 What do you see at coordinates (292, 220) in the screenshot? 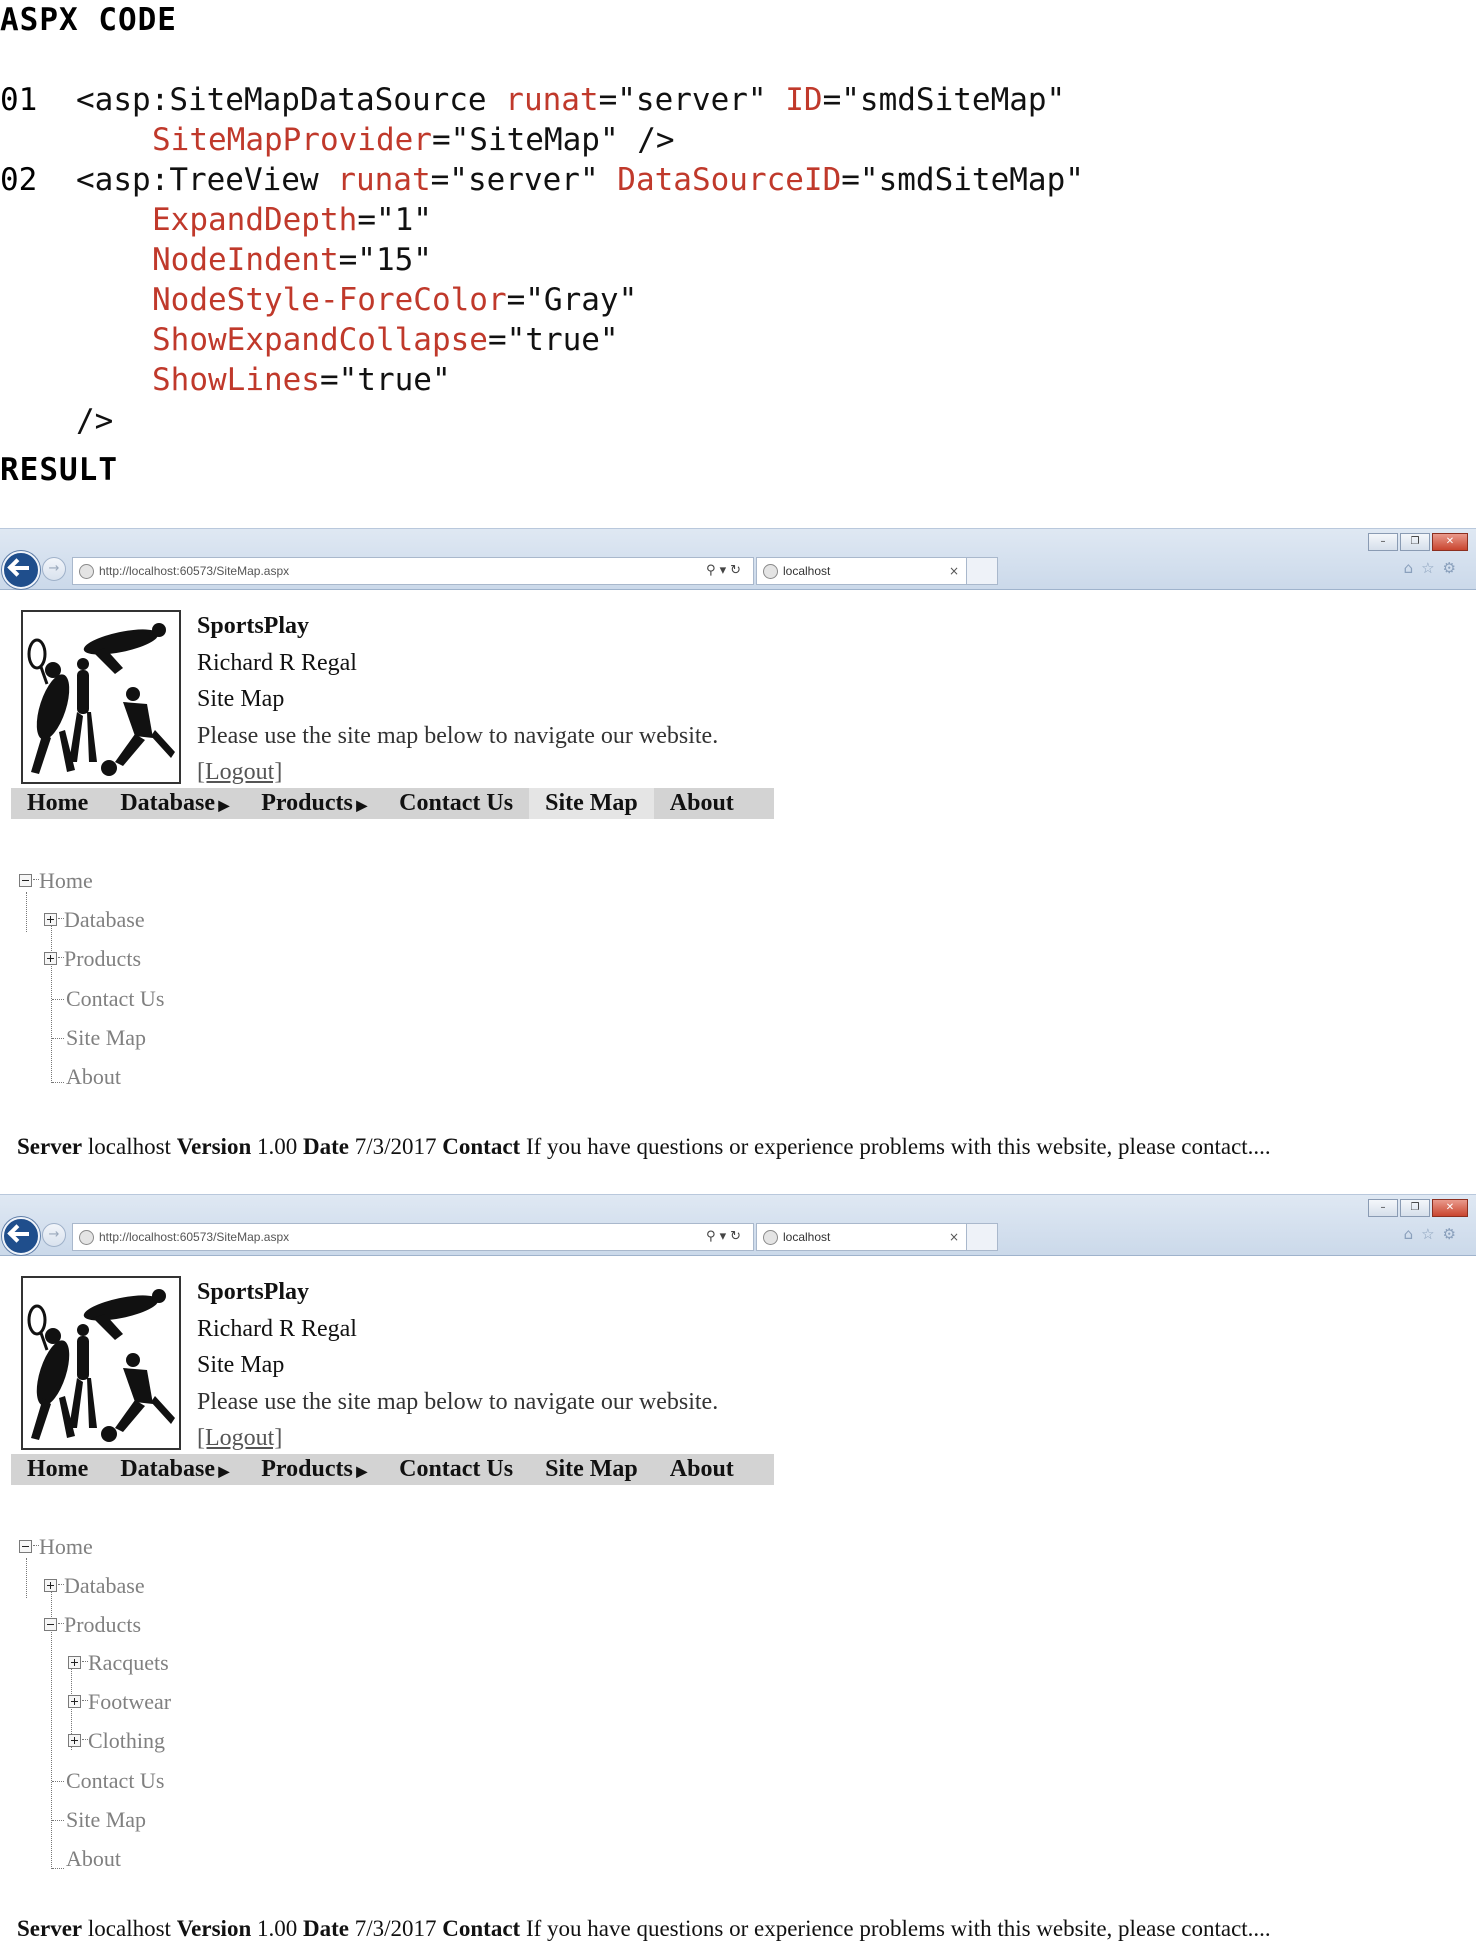
I see `code-attr-line: ExpandDepth="1"` at bounding box center [292, 220].